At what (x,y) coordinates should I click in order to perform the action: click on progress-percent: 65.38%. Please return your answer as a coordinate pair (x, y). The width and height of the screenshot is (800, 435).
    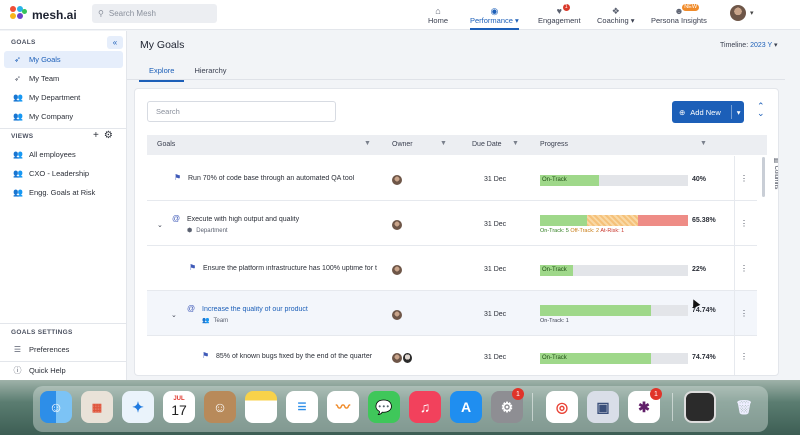
    Looking at the image, I should click on (704, 220).